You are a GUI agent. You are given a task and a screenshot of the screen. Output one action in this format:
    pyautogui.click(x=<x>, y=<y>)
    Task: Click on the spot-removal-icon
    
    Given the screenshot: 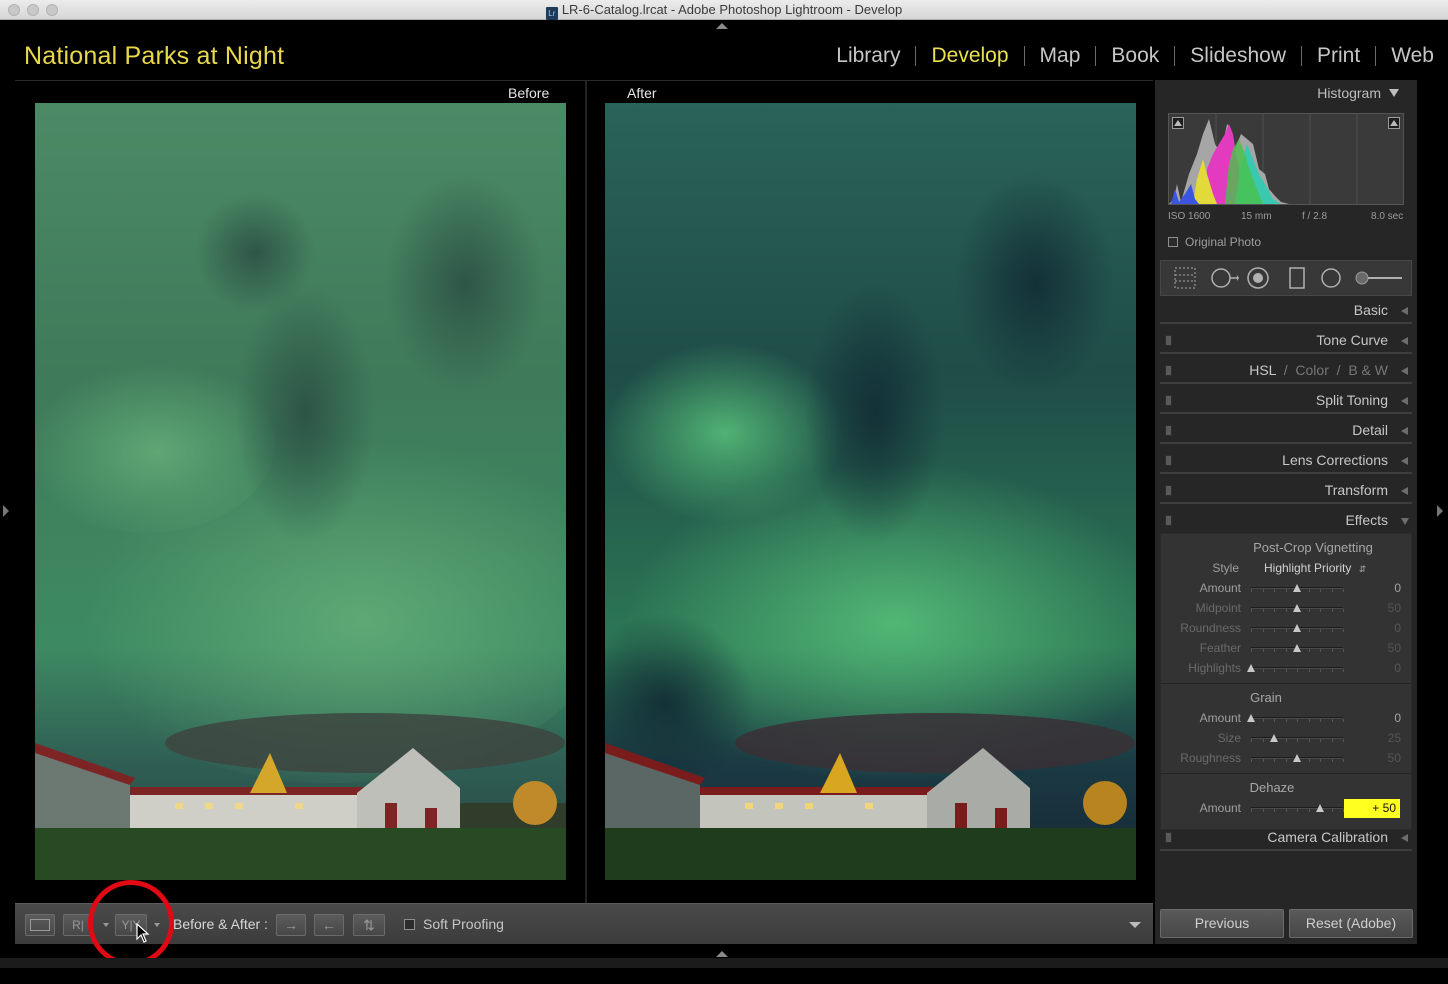 What is the action you would take?
    pyautogui.click(x=1224, y=278)
    